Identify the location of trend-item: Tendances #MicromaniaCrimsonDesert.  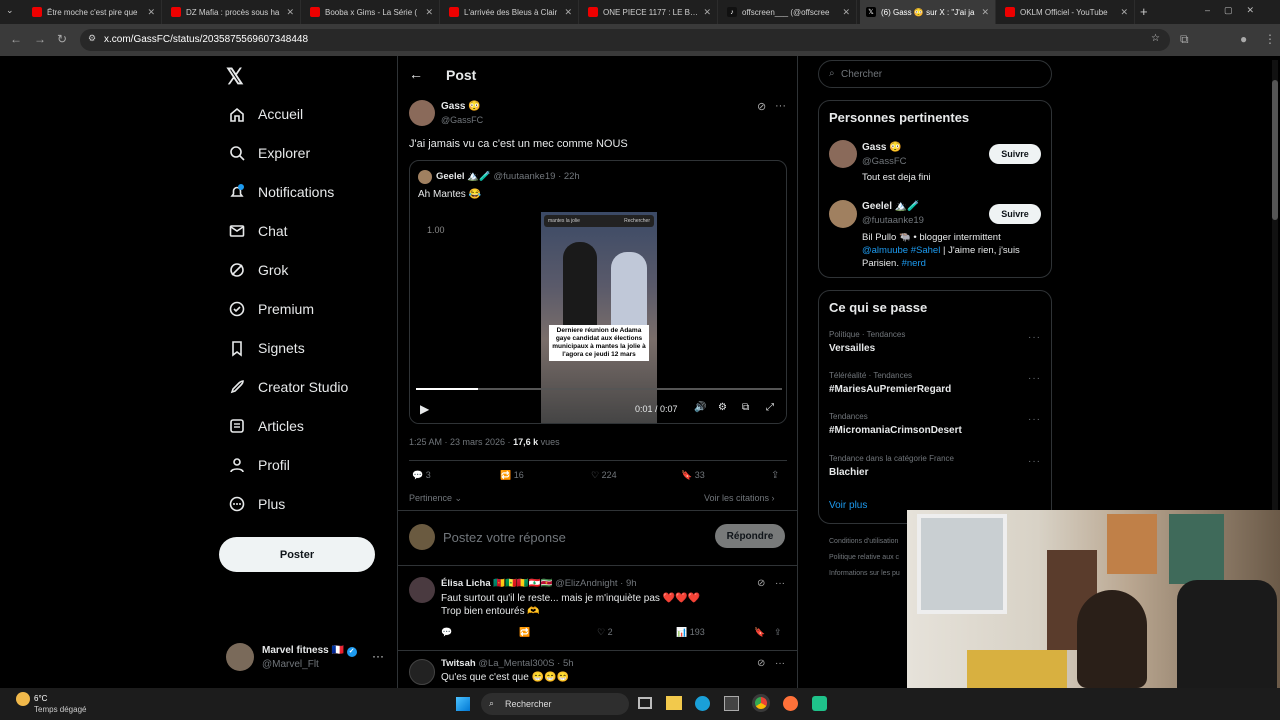
(895, 424).